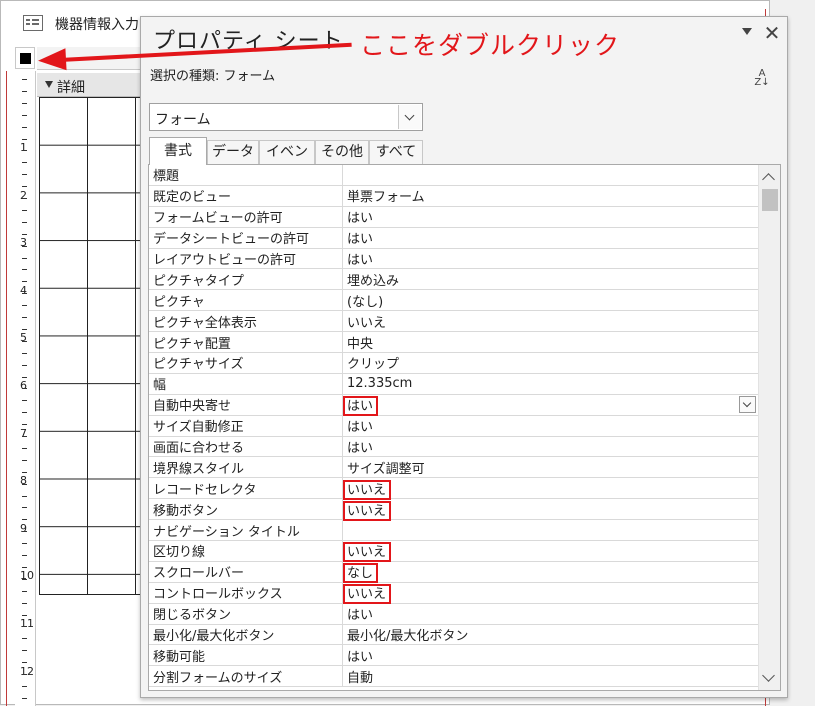  What do you see at coordinates (550, 363) in the screenshot?
I see `property-value: クリップ` at bounding box center [550, 363].